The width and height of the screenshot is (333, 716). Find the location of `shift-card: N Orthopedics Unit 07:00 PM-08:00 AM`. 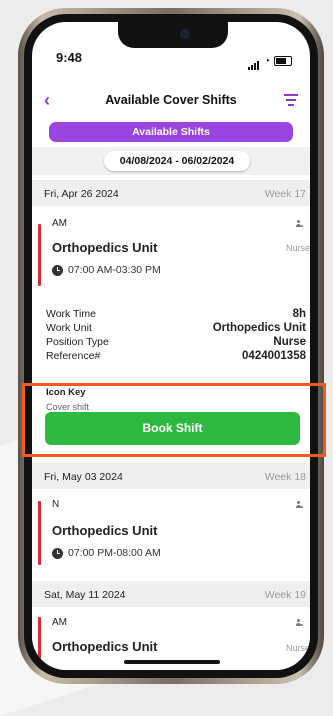

shift-card: N Orthopedics Unit 07:00 PM-08:00 AM is located at coordinates (171, 535).